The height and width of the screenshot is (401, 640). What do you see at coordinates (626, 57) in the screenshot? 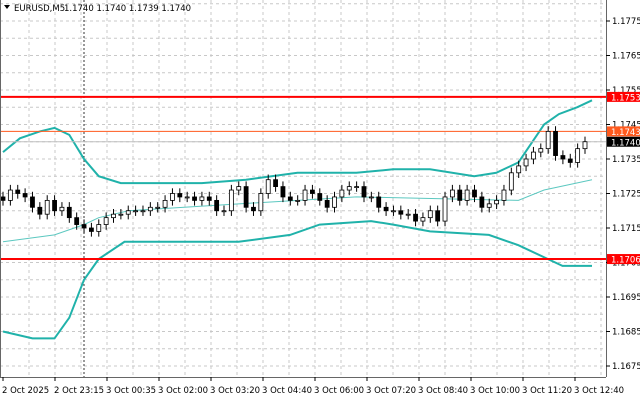
I see `y-tick-label: 1.1765` at bounding box center [626, 57].